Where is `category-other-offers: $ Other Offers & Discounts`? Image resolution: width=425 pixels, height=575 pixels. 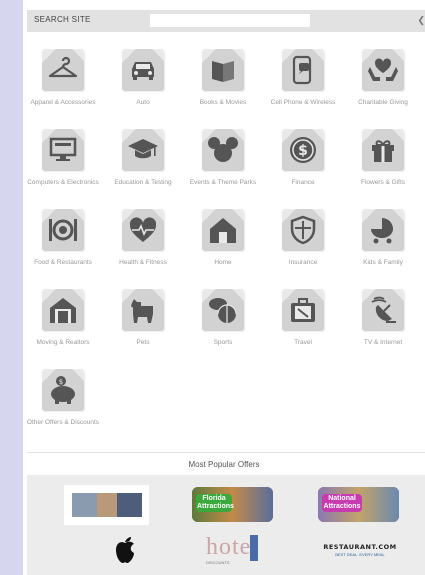 category-other-offers: $ Other Offers & Discounts is located at coordinates (63, 404).